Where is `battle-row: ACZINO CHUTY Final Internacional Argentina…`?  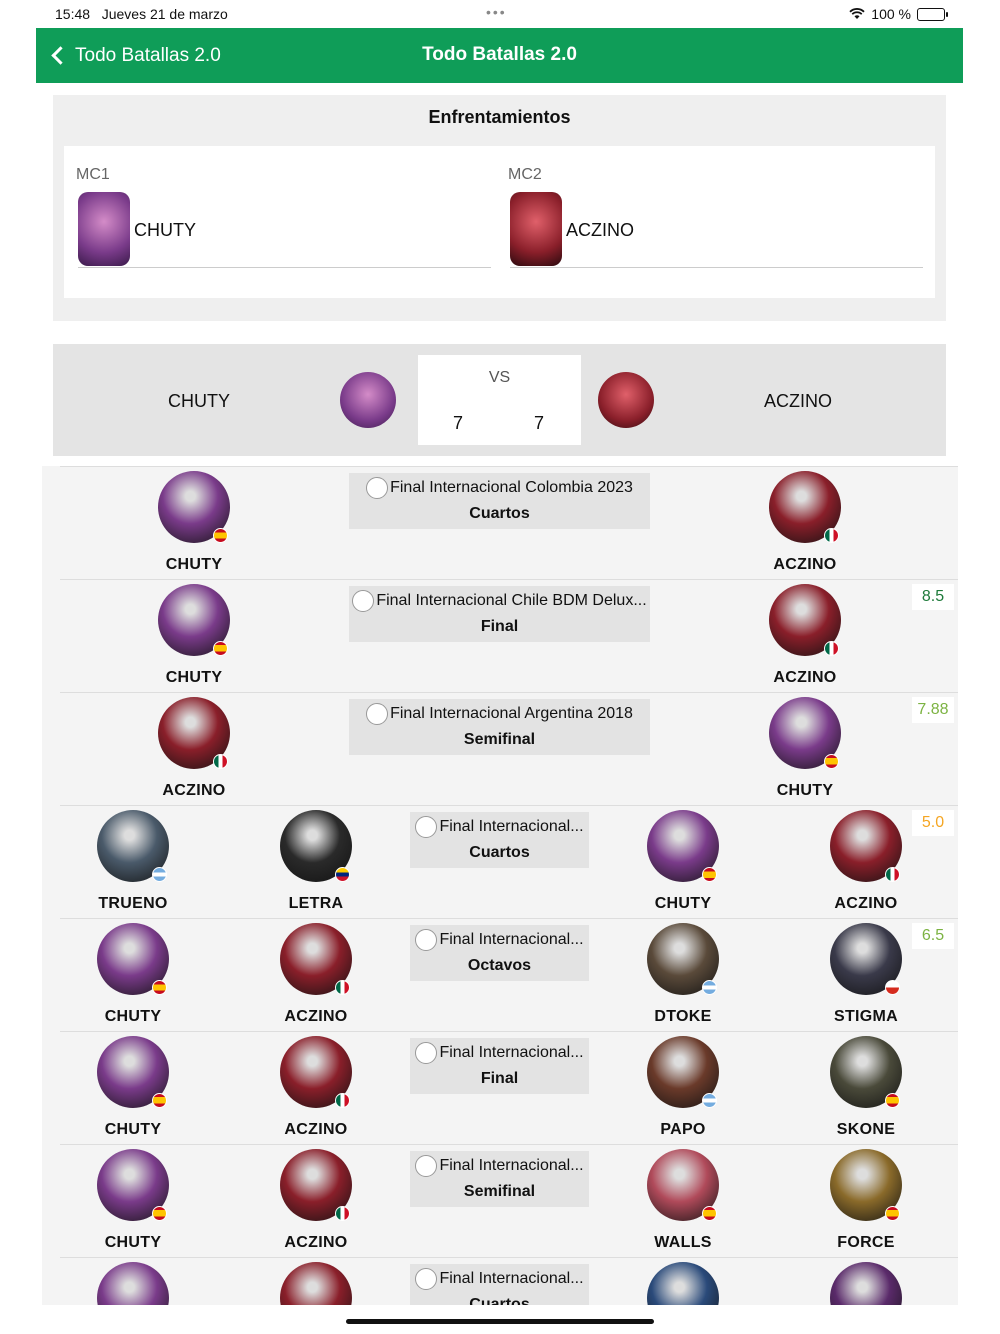 battle-row: ACZINO CHUTY Final Internacional Argentina… is located at coordinates (500, 748).